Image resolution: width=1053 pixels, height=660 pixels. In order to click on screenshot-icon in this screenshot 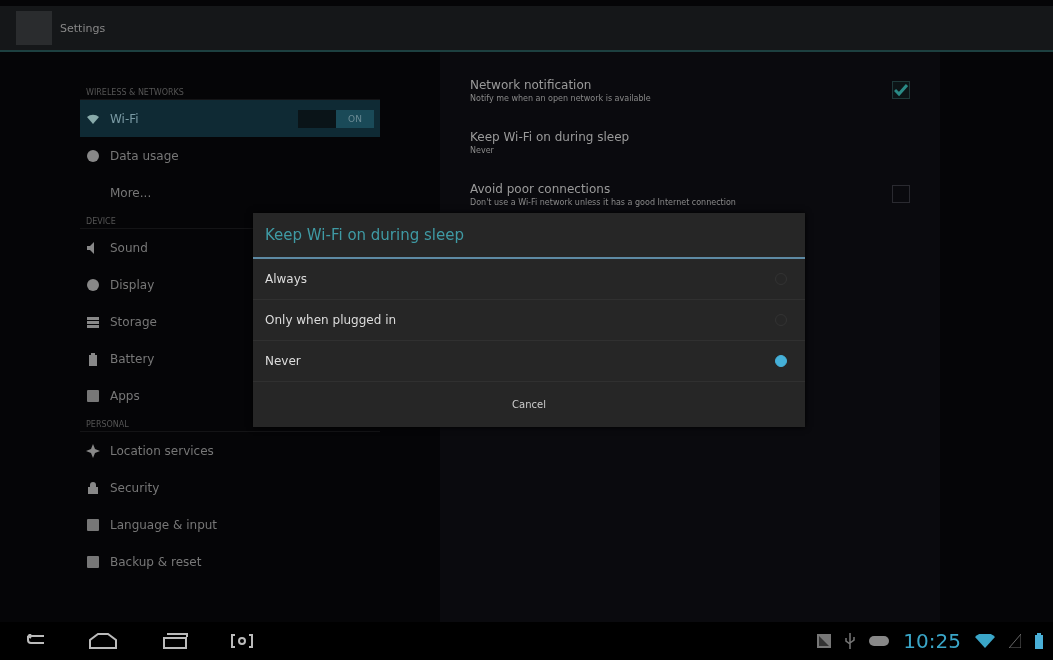, I will do `click(242, 641)`.